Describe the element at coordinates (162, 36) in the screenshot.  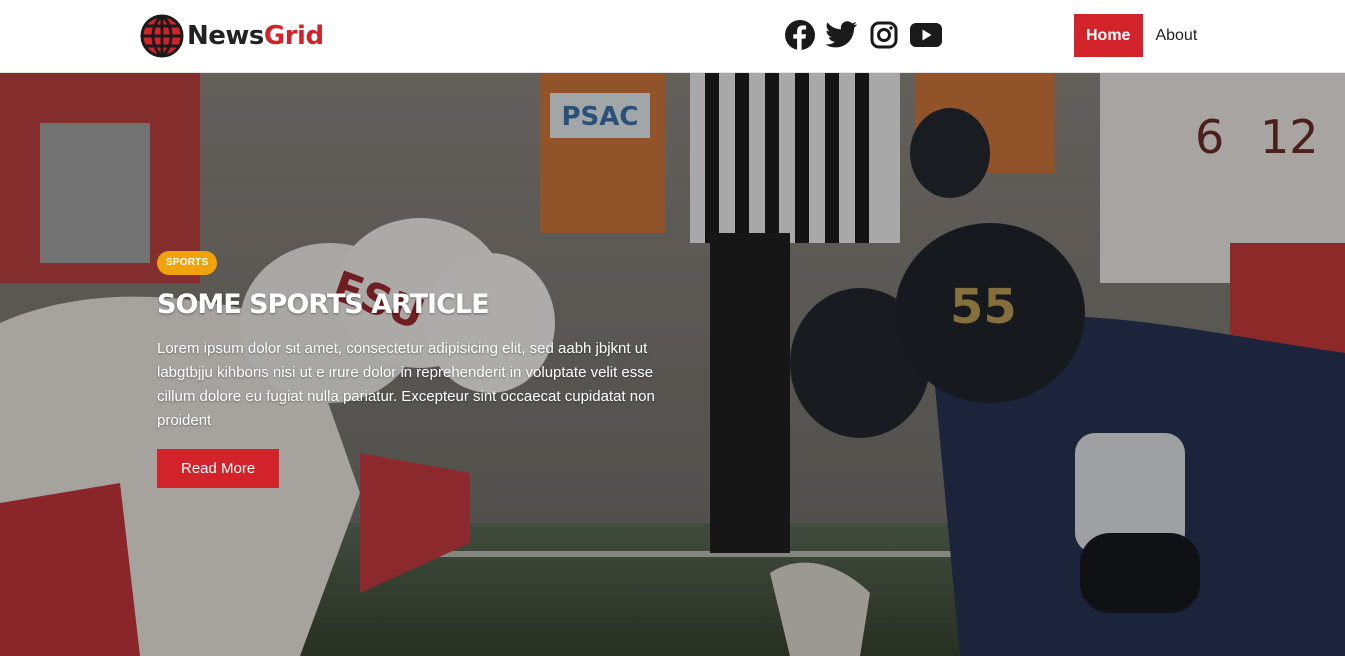
I see `globe-icon` at that location.